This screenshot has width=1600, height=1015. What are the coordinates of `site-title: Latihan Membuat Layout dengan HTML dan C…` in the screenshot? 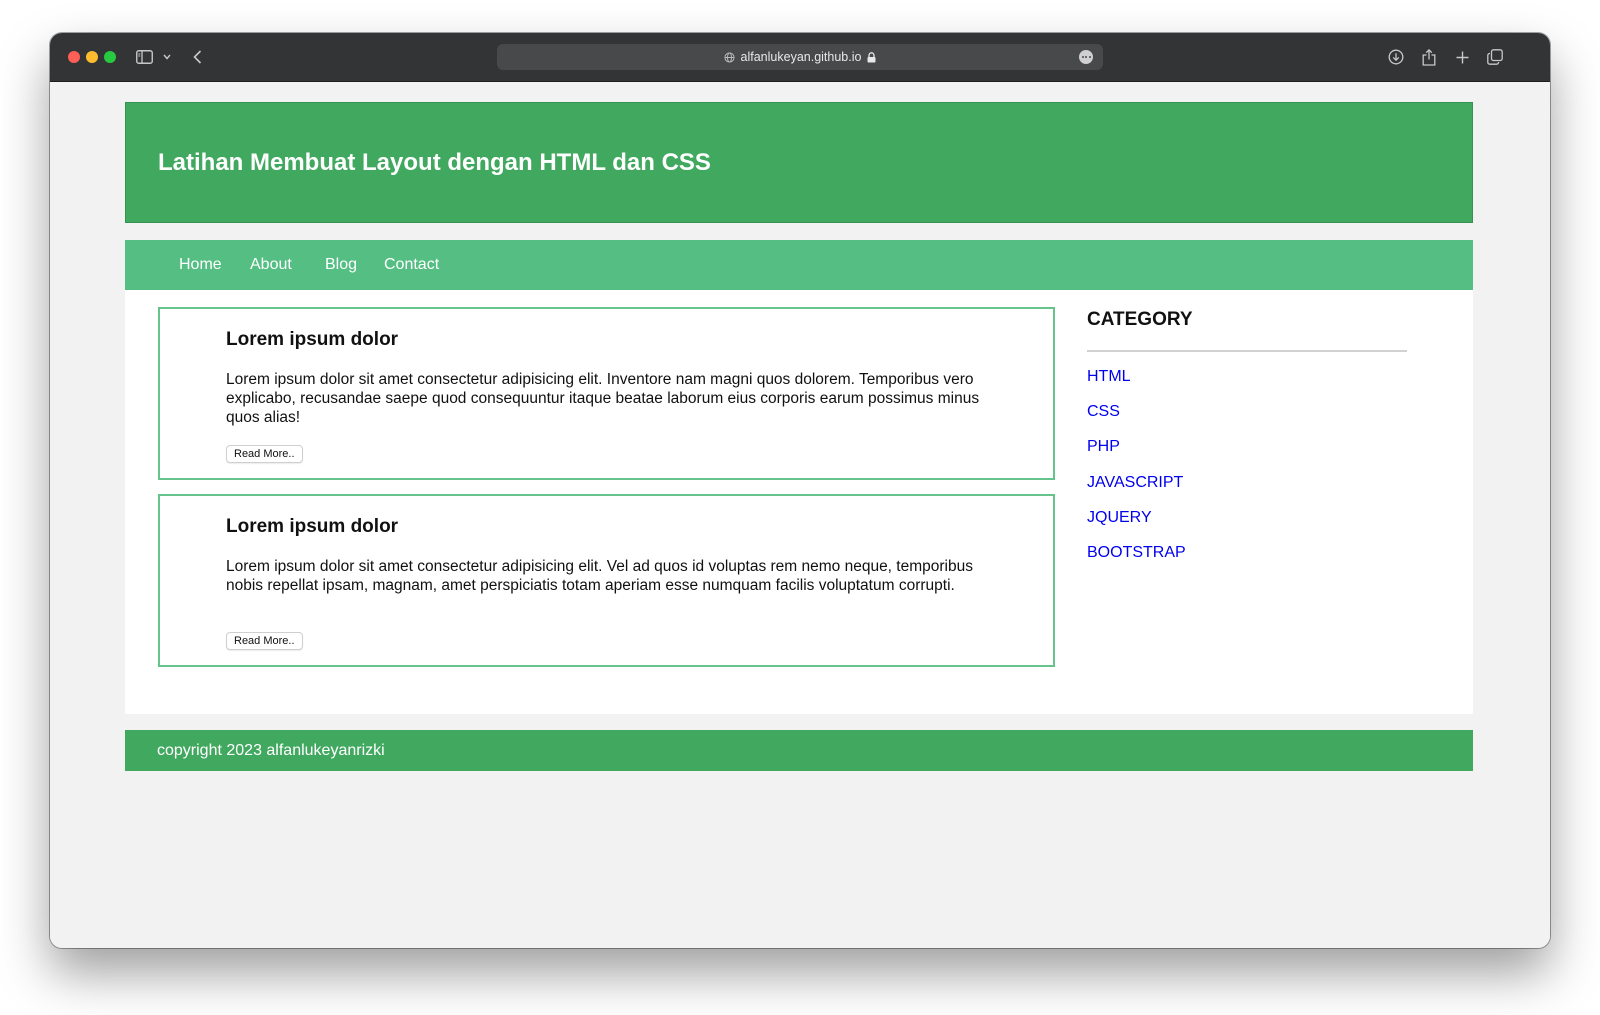 It's located at (434, 162).